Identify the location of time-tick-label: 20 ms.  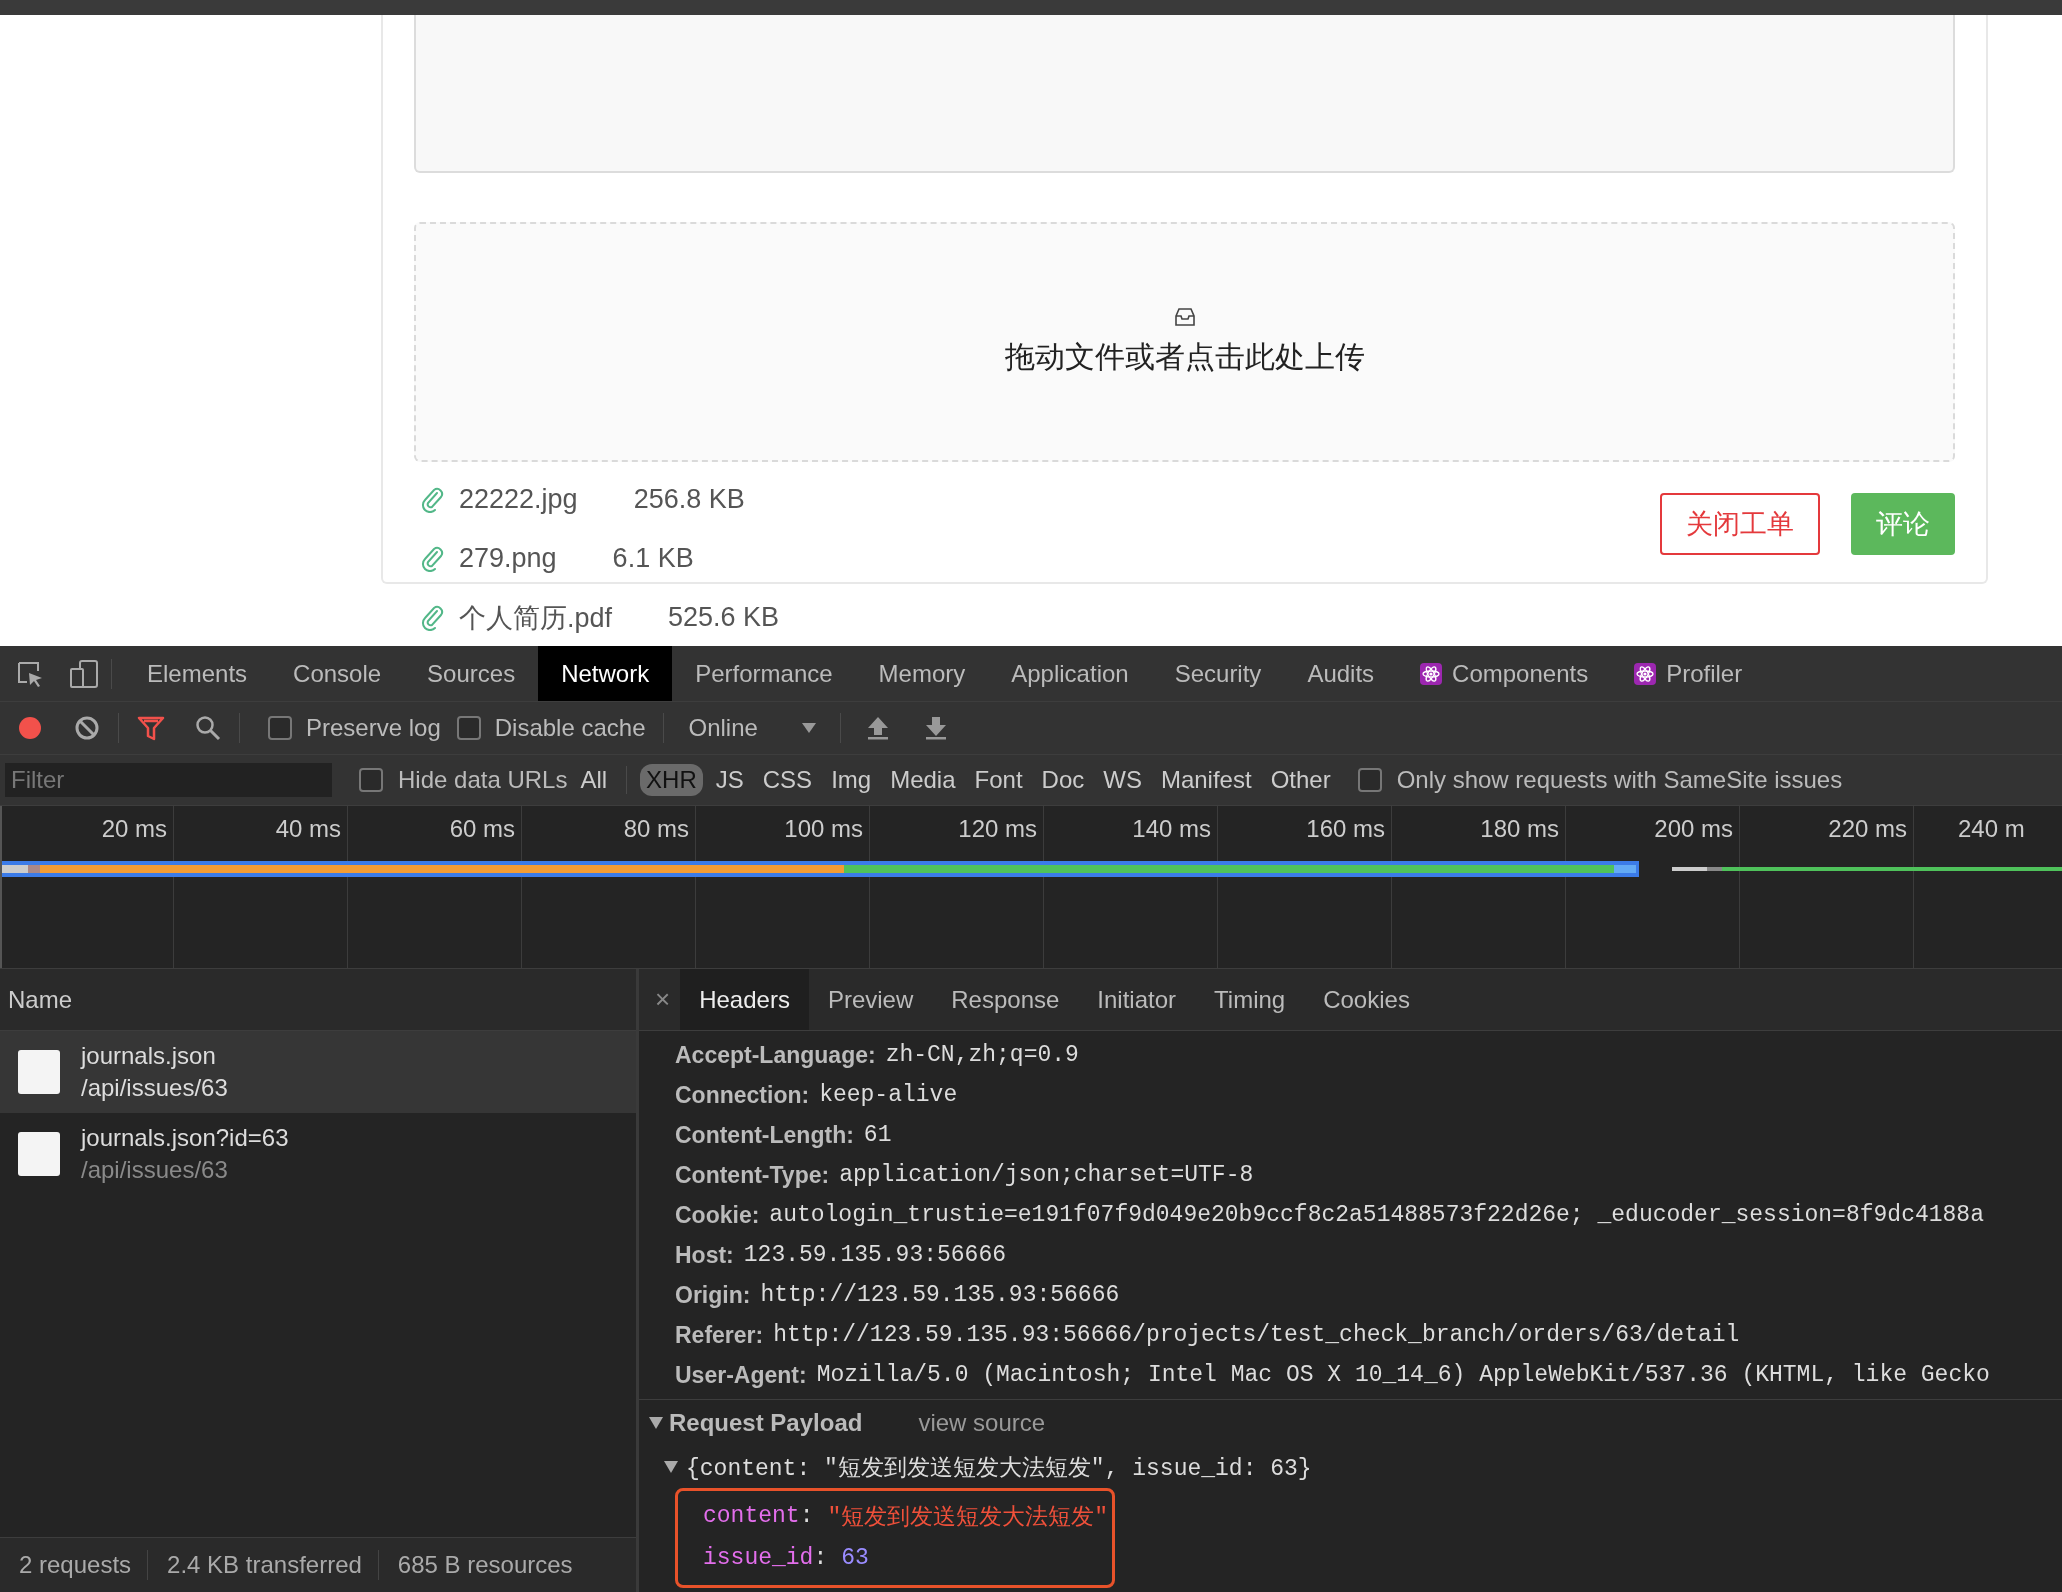
(134, 829).